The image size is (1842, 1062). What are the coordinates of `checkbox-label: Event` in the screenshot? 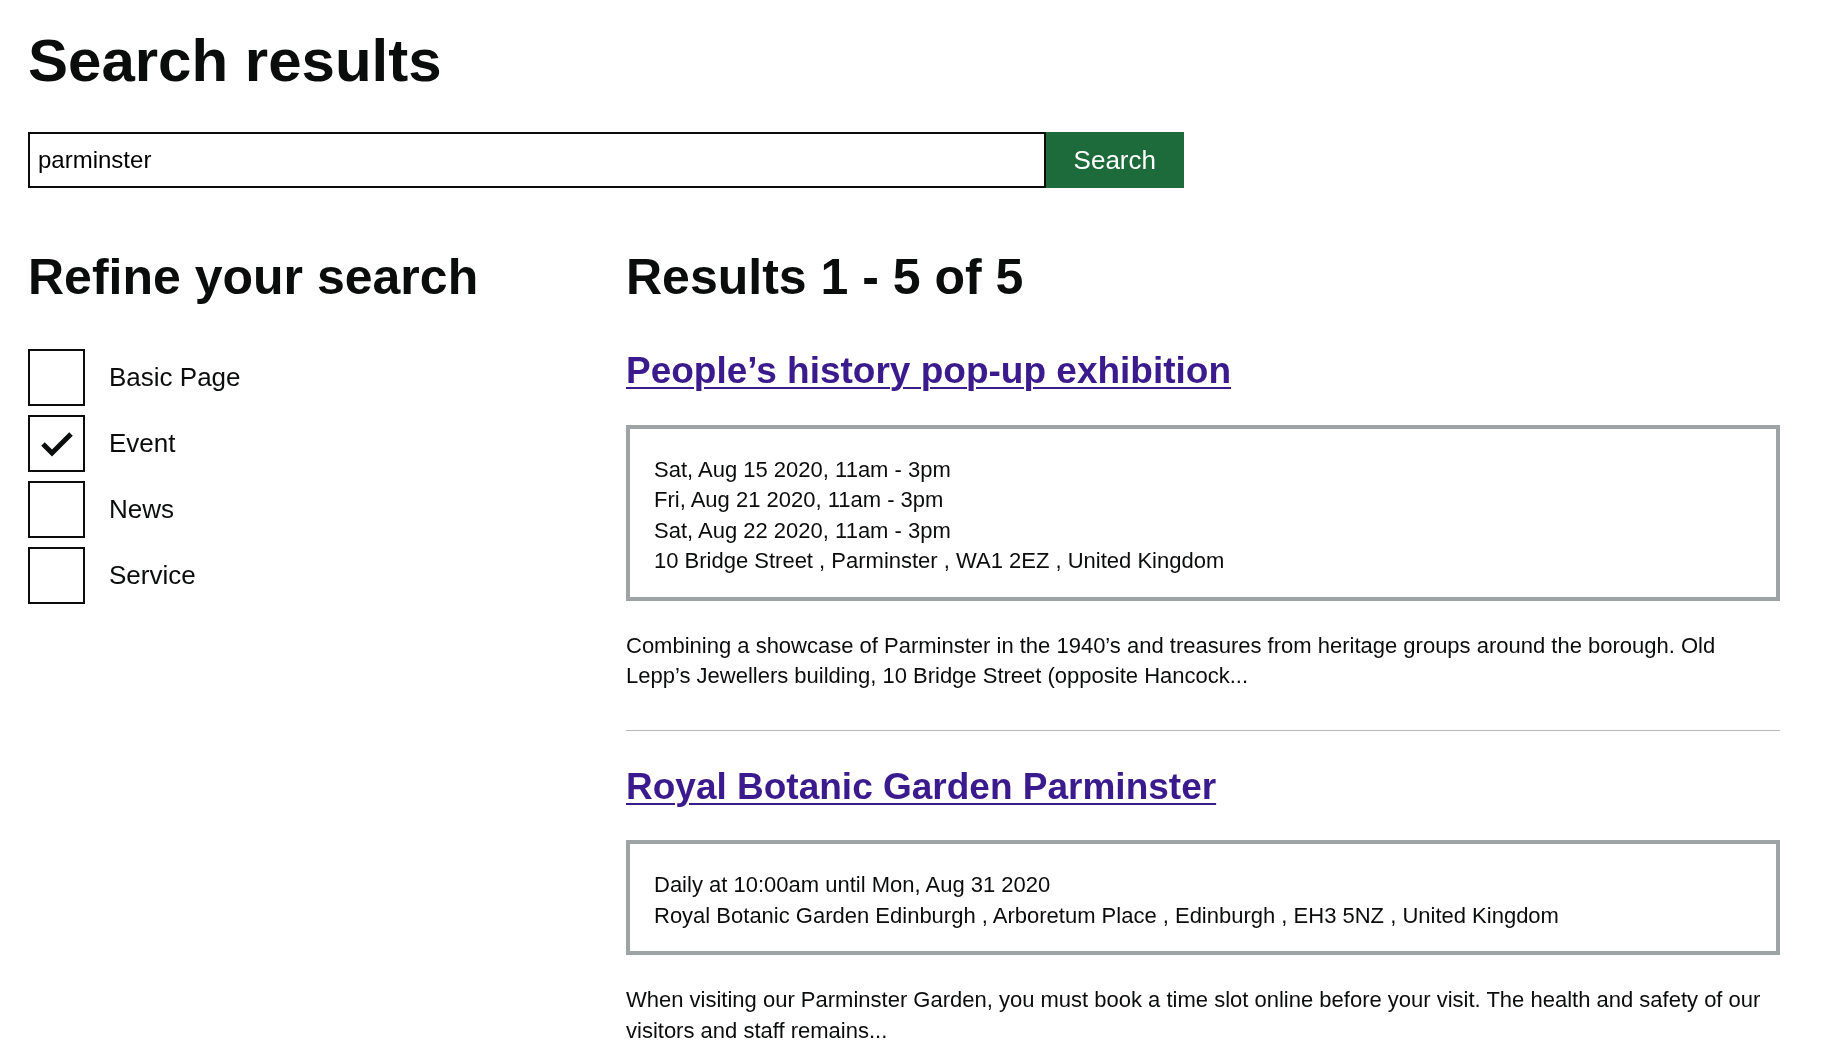 It's located at (142, 443).